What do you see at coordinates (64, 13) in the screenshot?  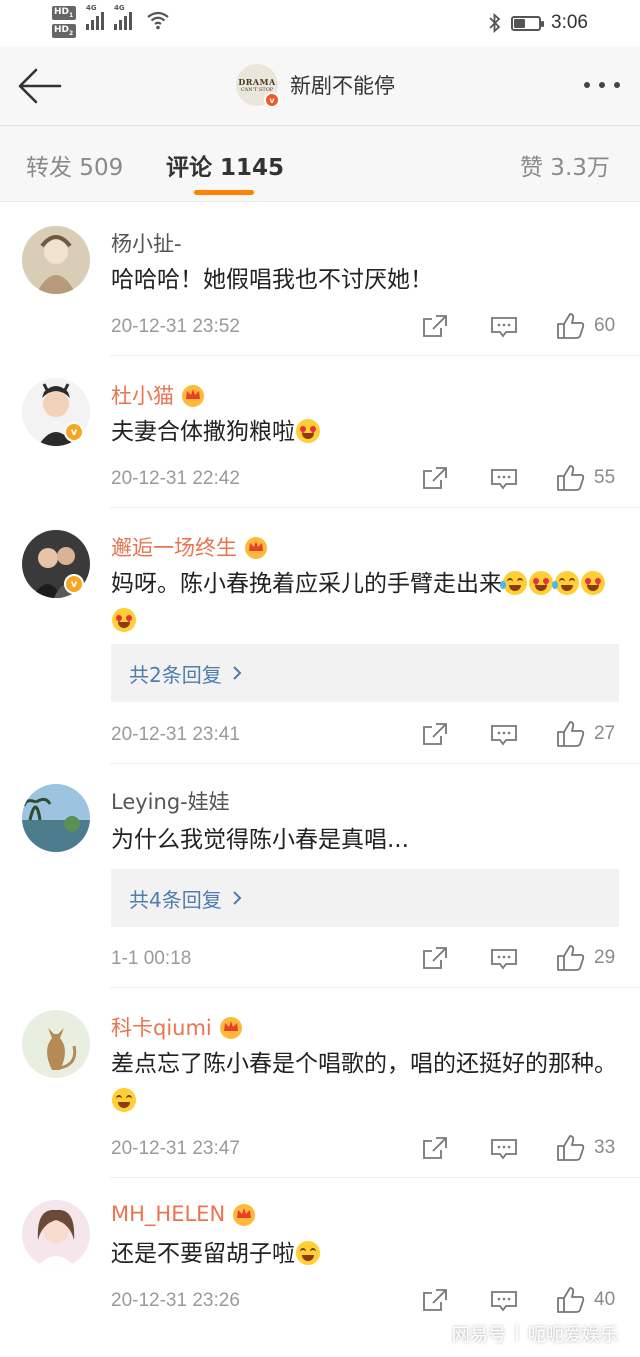 I see `hd-badge-1: HD1` at bounding box center [64, 13].